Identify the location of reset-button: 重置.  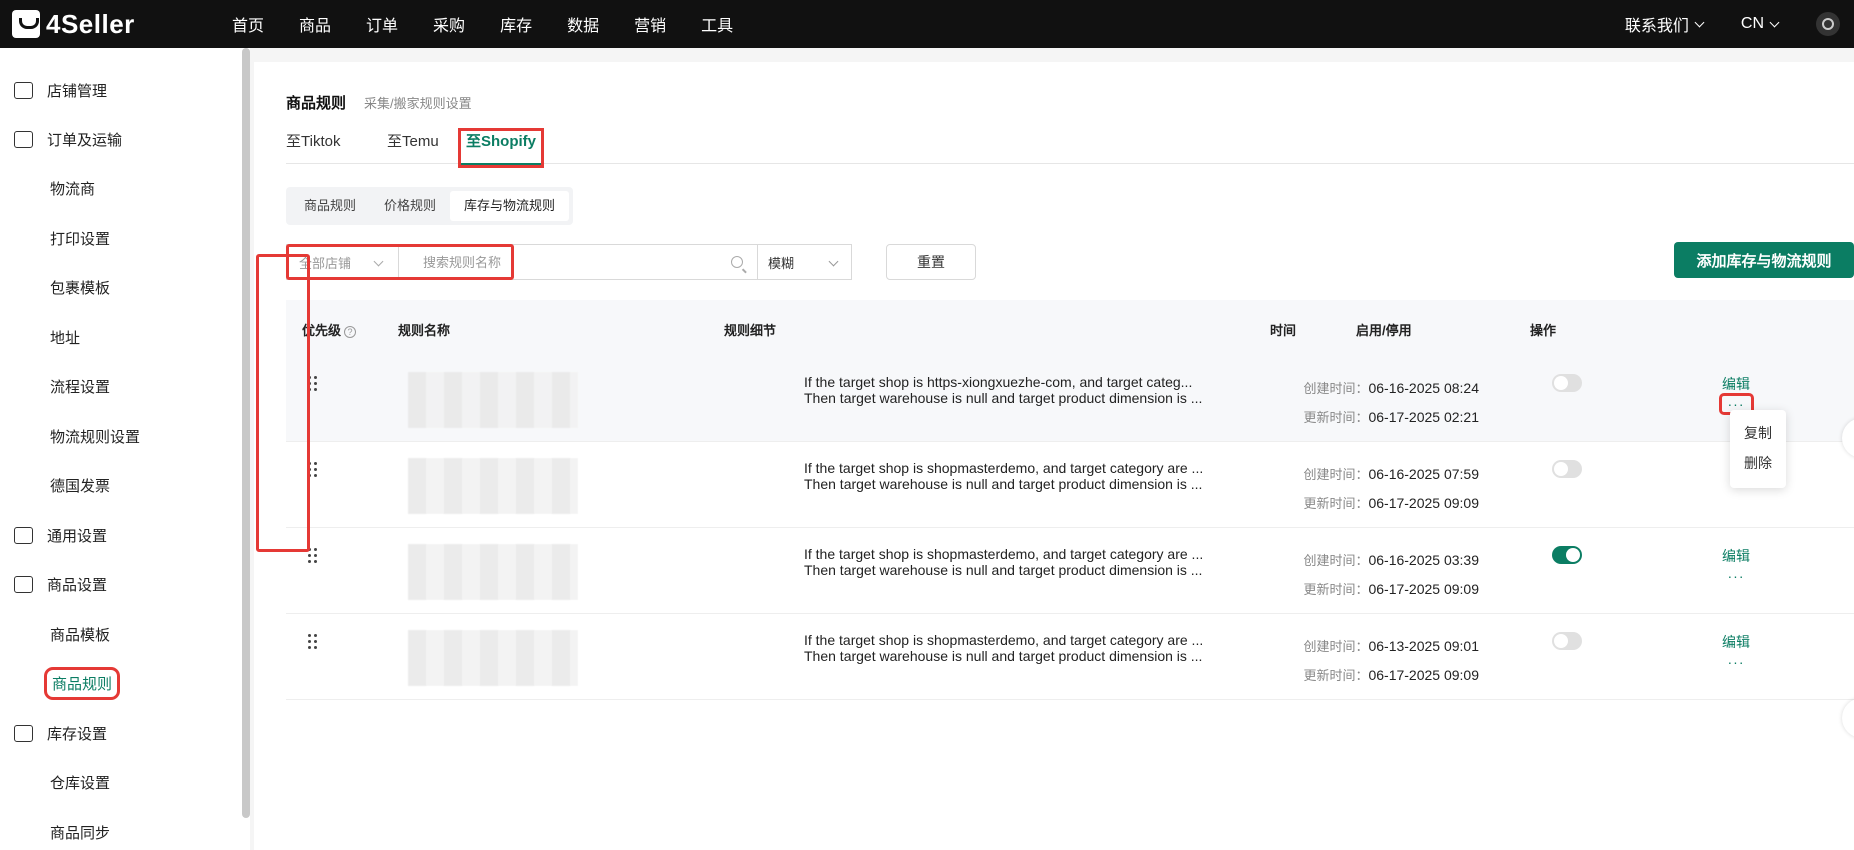
(931, 262).